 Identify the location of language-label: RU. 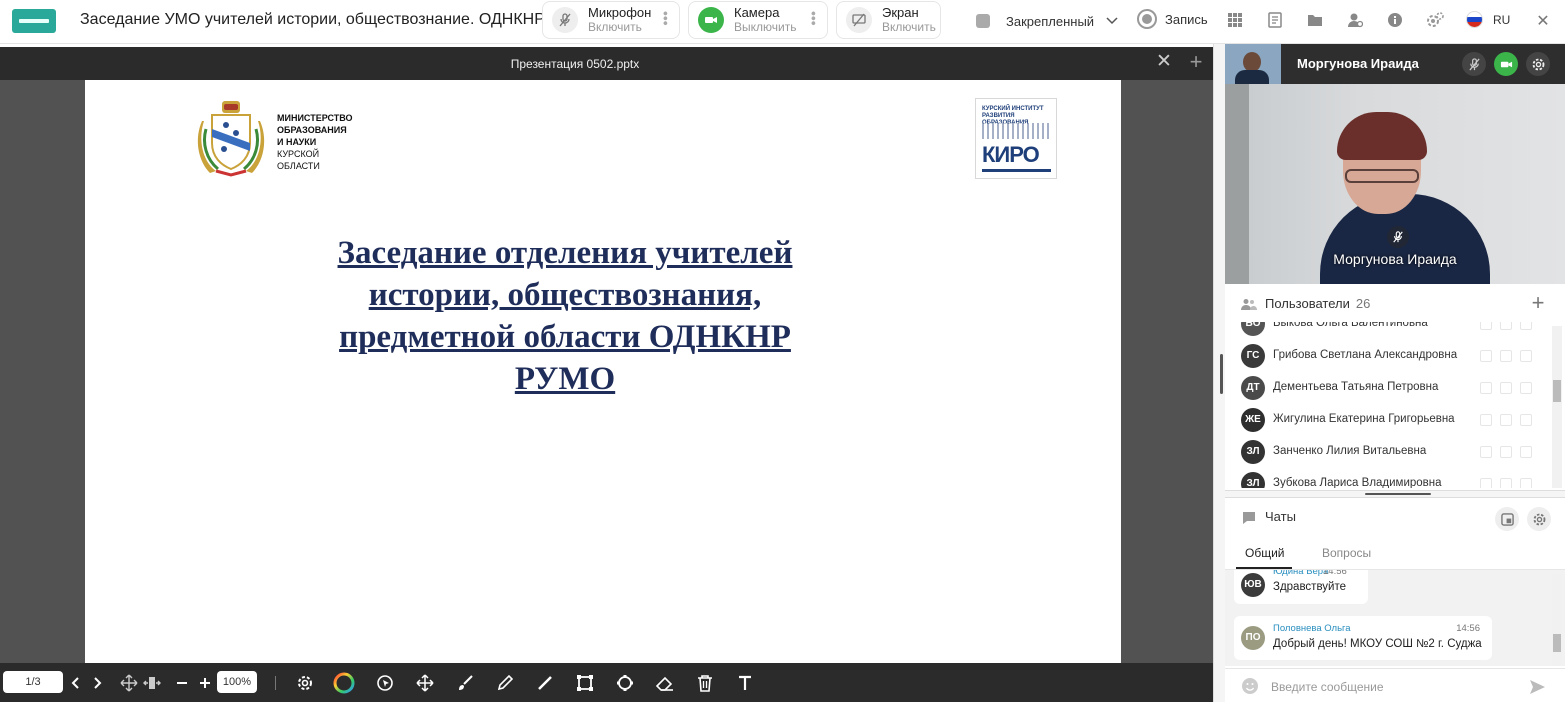
(1502, 19).